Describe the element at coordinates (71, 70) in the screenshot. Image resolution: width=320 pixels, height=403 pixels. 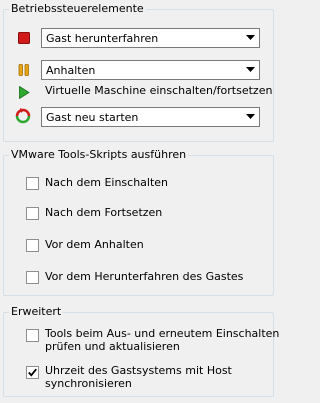
I see `pause-select-value: Anhalten` at that location.